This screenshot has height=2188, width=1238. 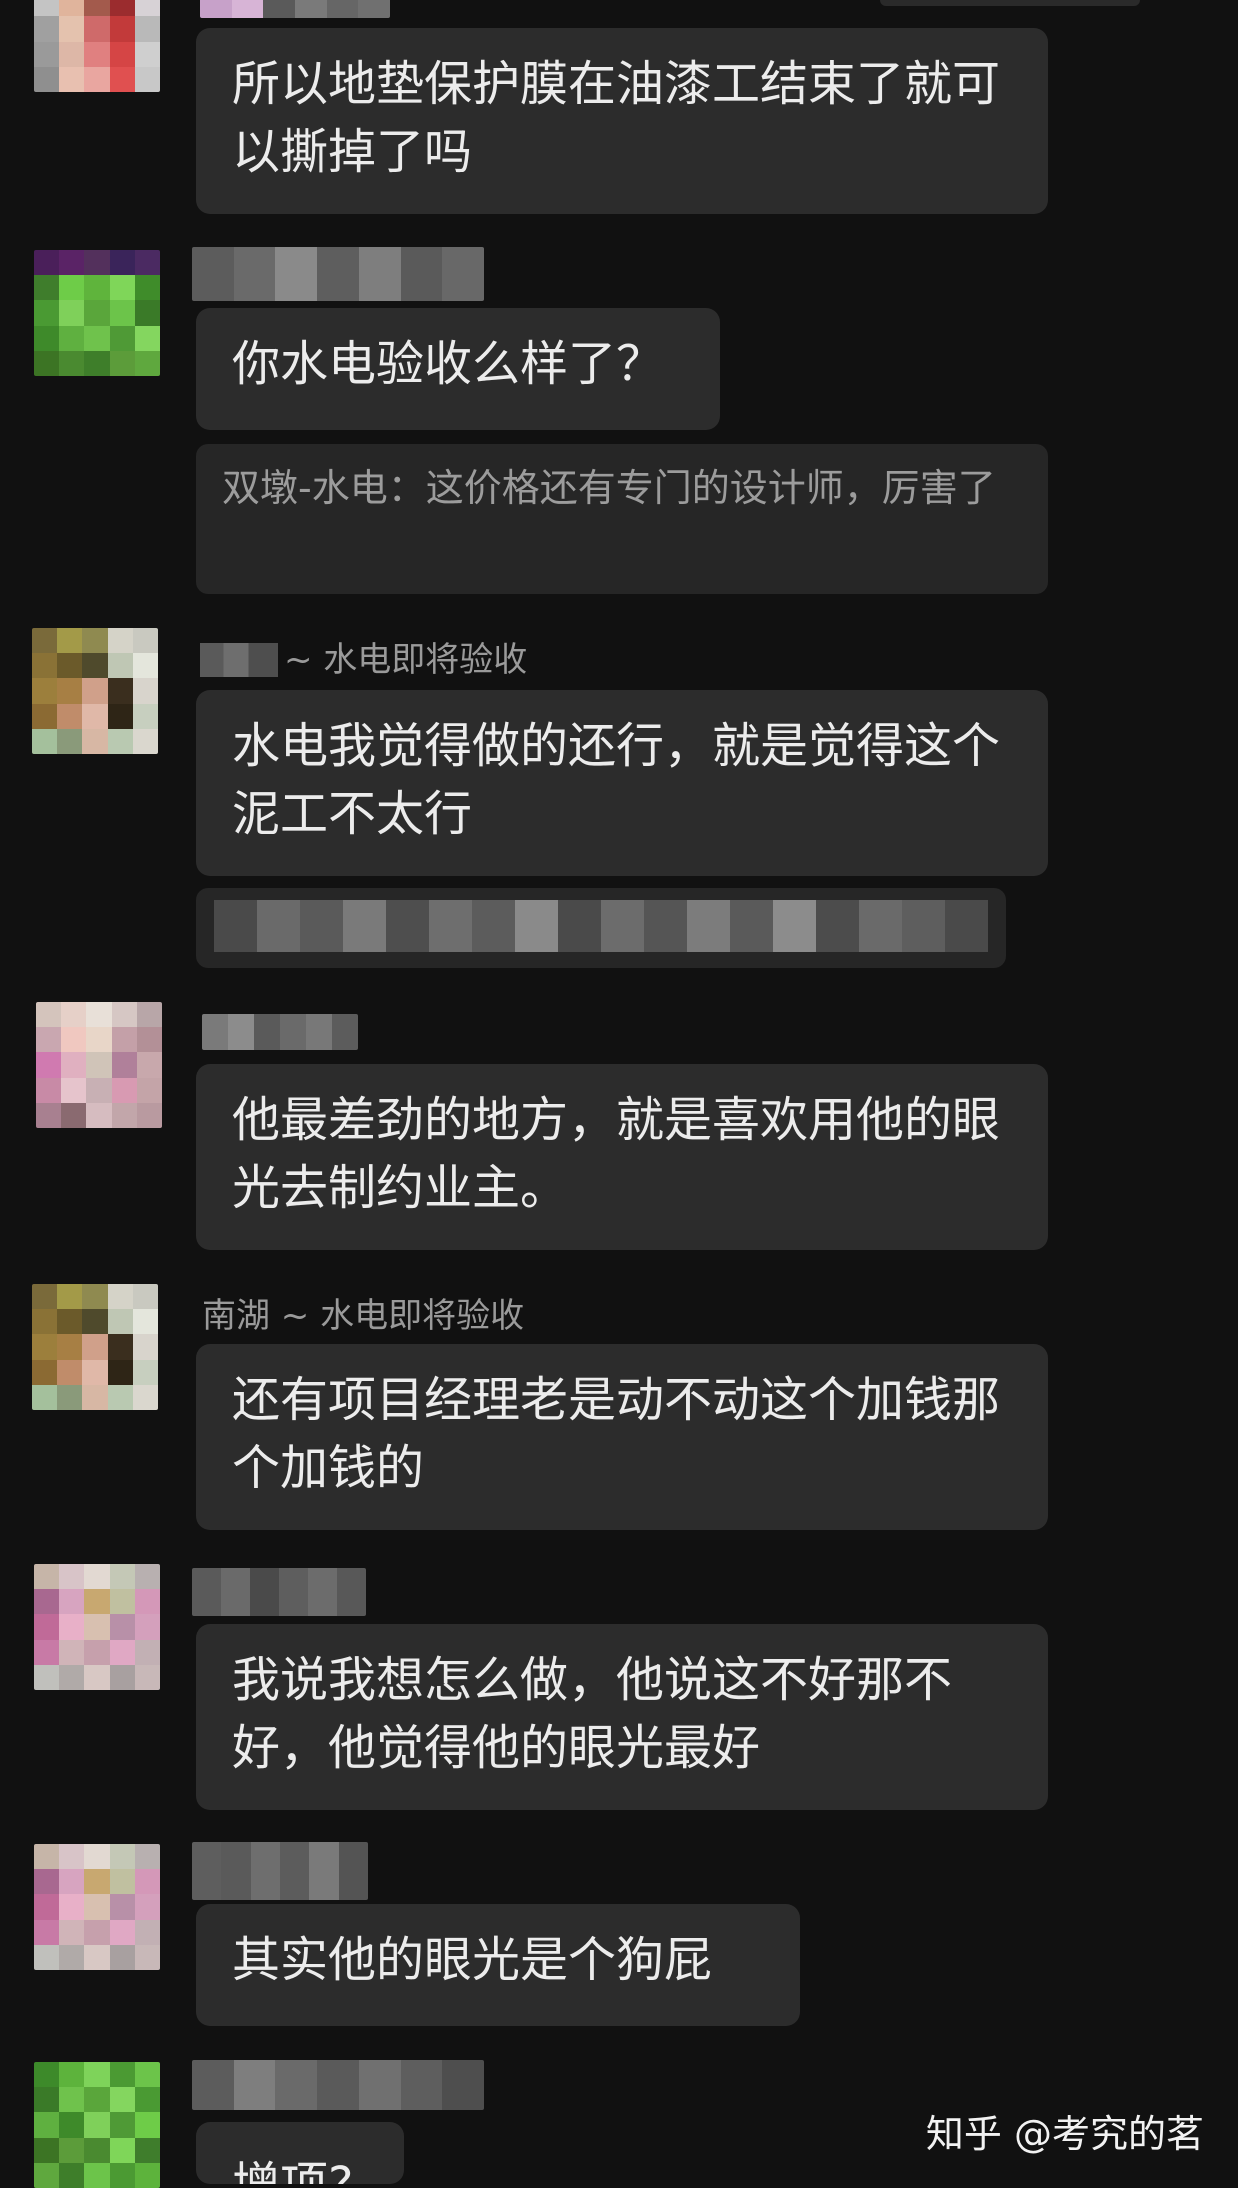 What do you see at coordinates (363, 1316) in the screenshot?
I see `sender-name: 南湖 ~ 水电即将验收` at bounding box center [363, 1316].